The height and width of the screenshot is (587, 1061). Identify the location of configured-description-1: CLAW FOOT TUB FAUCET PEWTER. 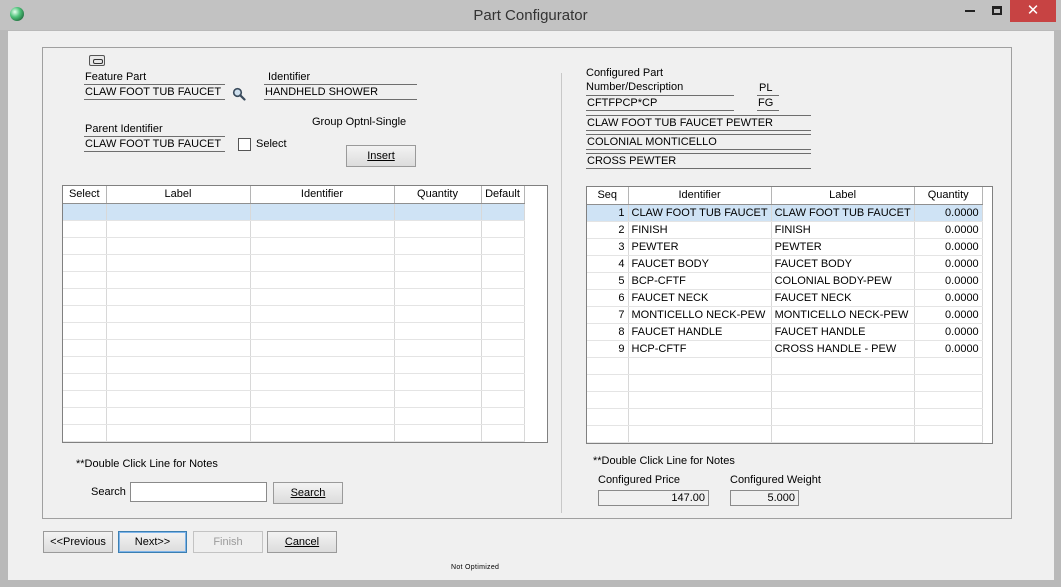
(698, 123).